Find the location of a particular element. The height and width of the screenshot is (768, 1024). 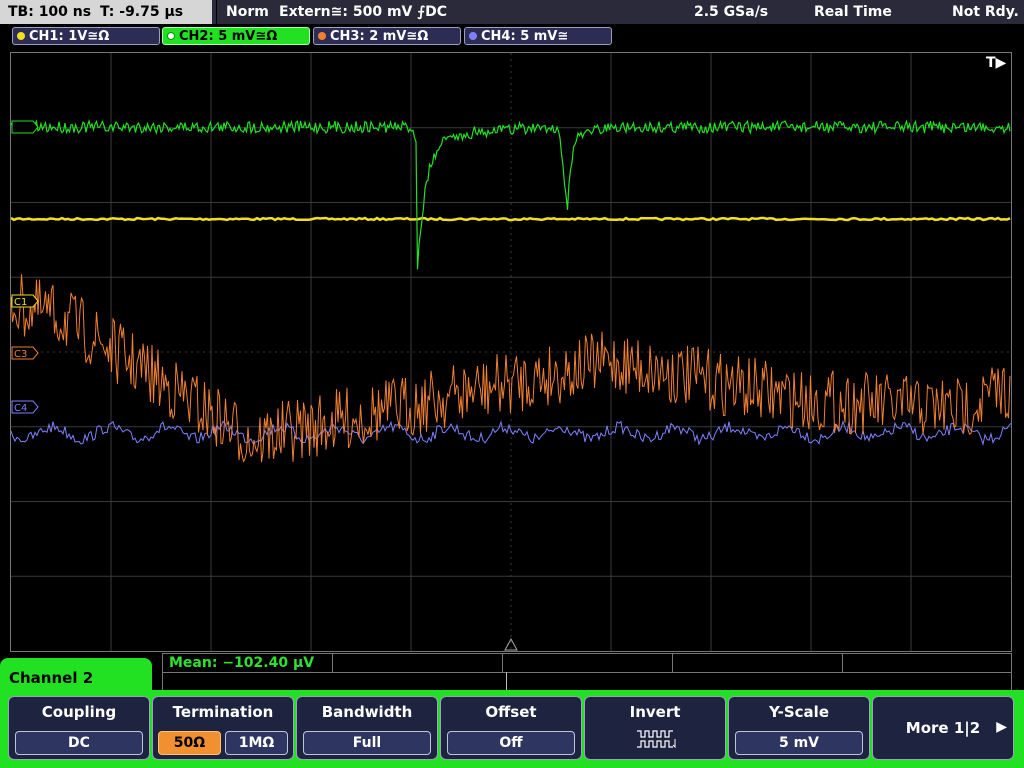

termination-title: Termination is located at coordinates (223, 712).